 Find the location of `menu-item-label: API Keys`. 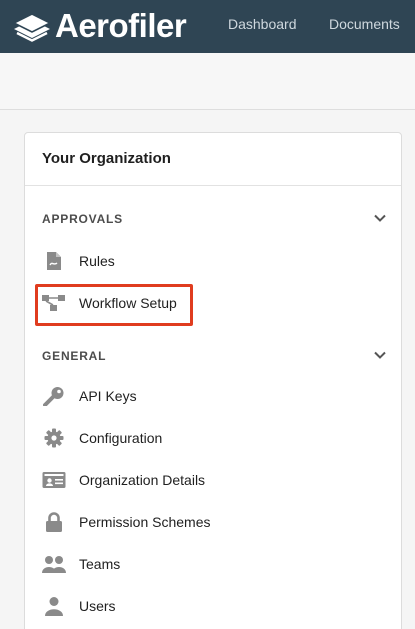

menu-item-label: API Keys is located at coordinates (108, 396).